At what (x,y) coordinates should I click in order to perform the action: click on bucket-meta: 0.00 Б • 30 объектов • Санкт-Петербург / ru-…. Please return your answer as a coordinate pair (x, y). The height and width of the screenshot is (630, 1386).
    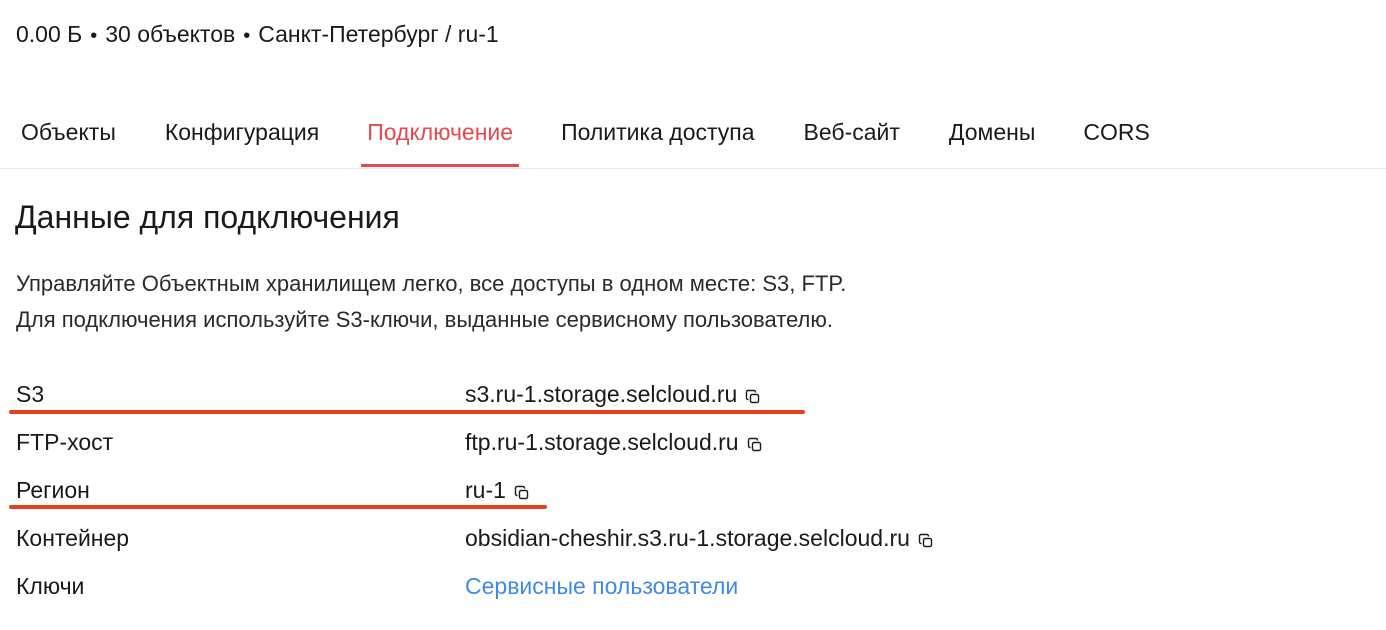
    Looking at the image, I should click on (257, 35).